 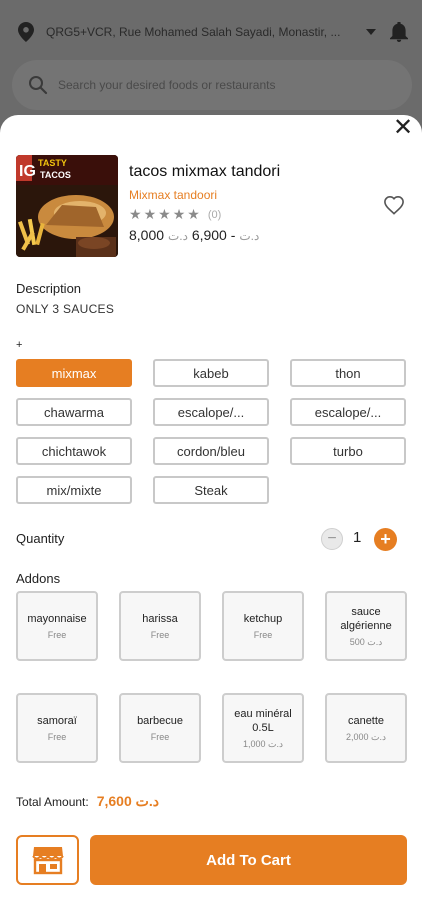 I want to click on addon-card: barbecue Free, so click(x=160, y=728).